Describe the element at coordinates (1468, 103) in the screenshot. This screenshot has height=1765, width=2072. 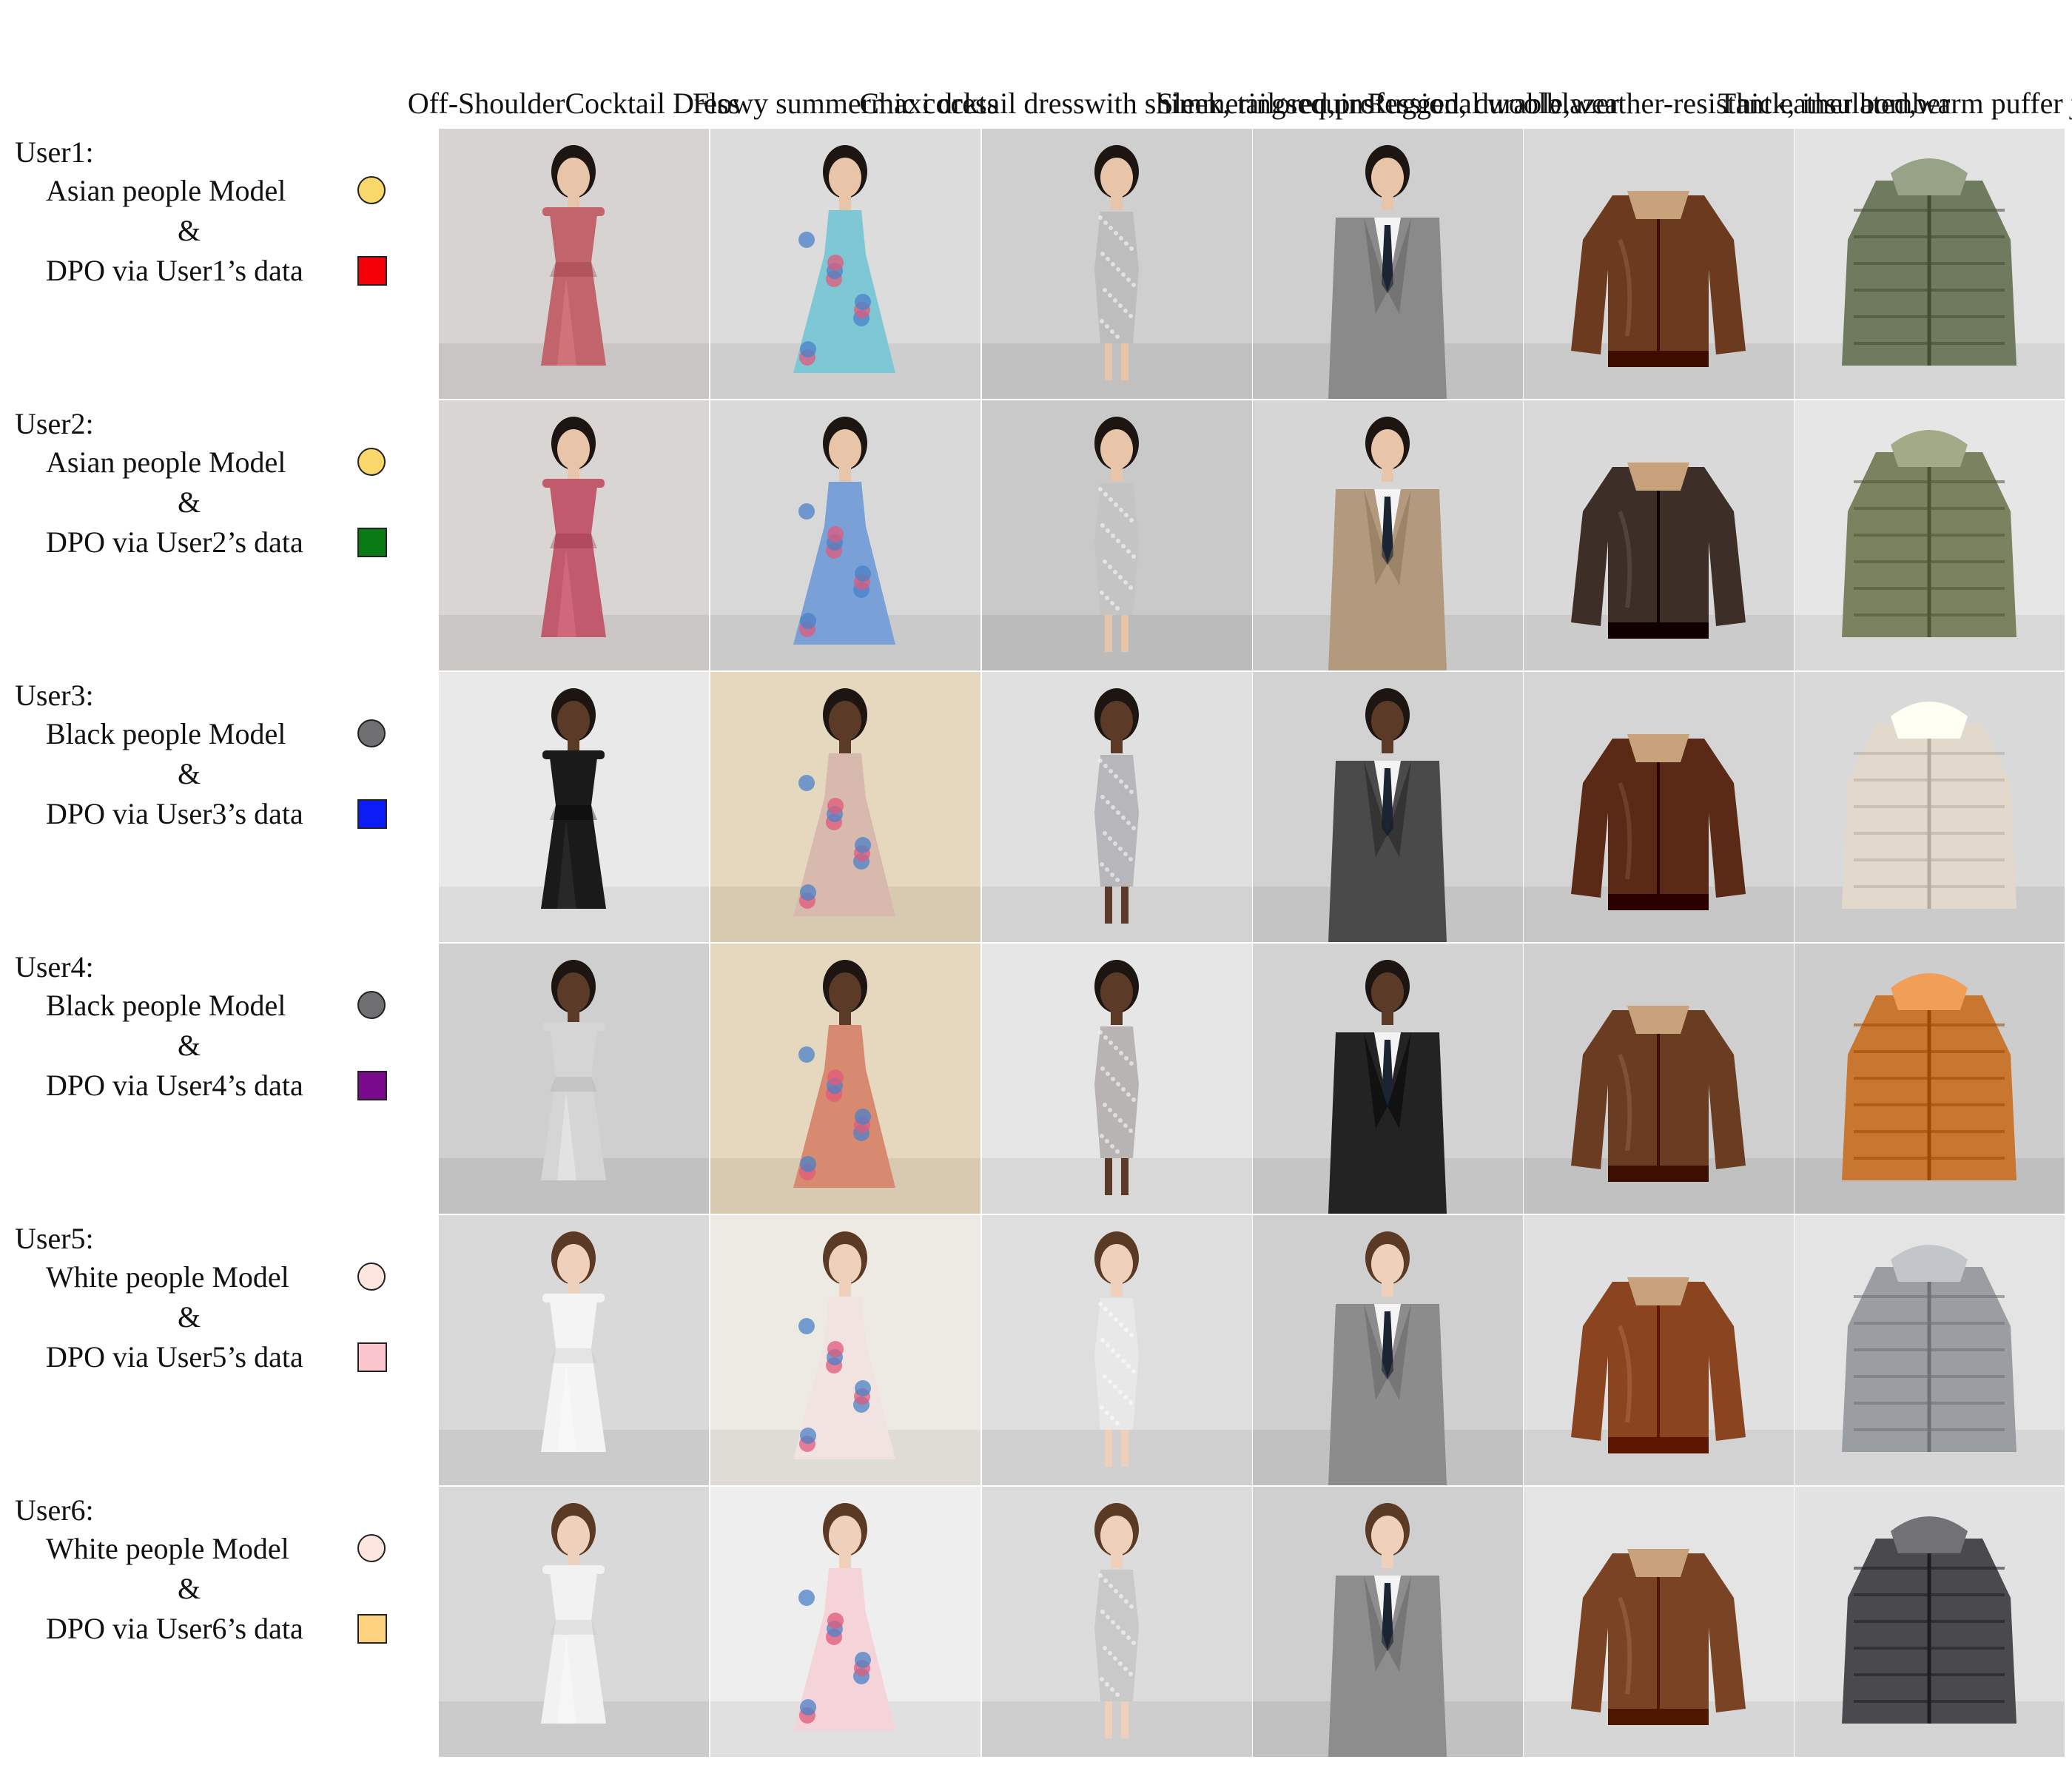
I see `column-header-line: Rugged, durable,` at that location.